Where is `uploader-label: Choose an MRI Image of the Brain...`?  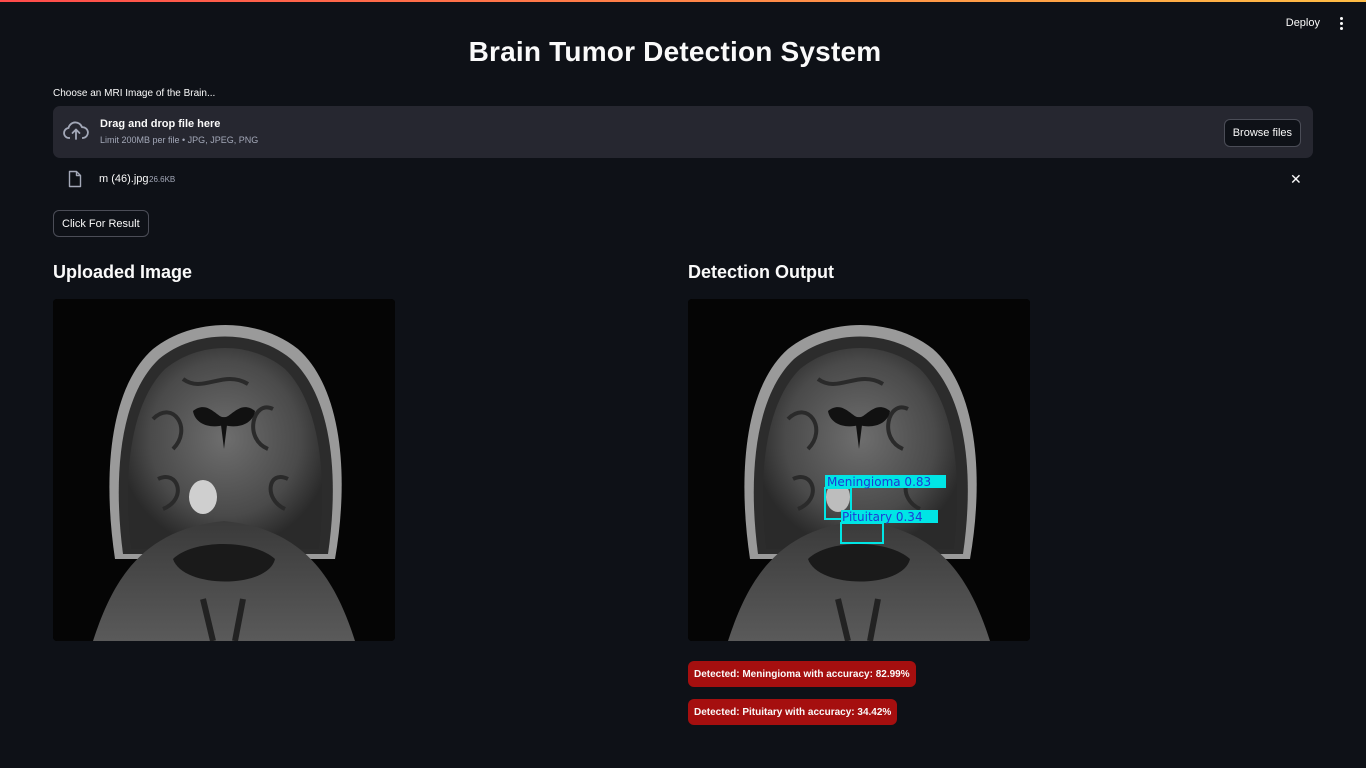 uploader-label: Choose an MRI Image of the Brain... is located at coordinates (134, 93).